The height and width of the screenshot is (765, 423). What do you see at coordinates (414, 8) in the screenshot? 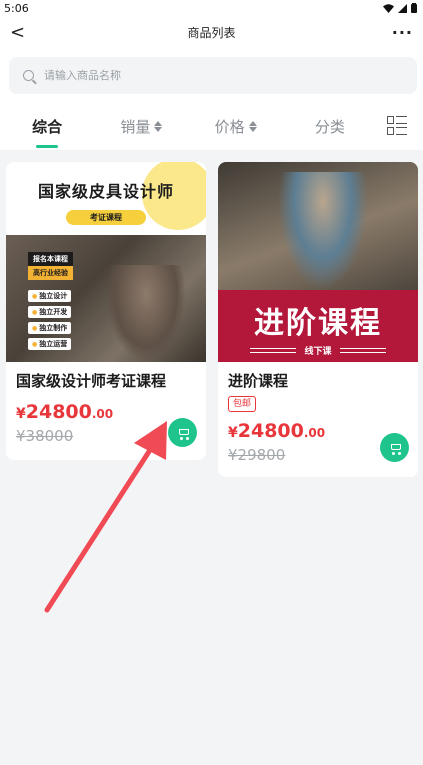
I see `battery-icon` at bounding box center [414, 8].